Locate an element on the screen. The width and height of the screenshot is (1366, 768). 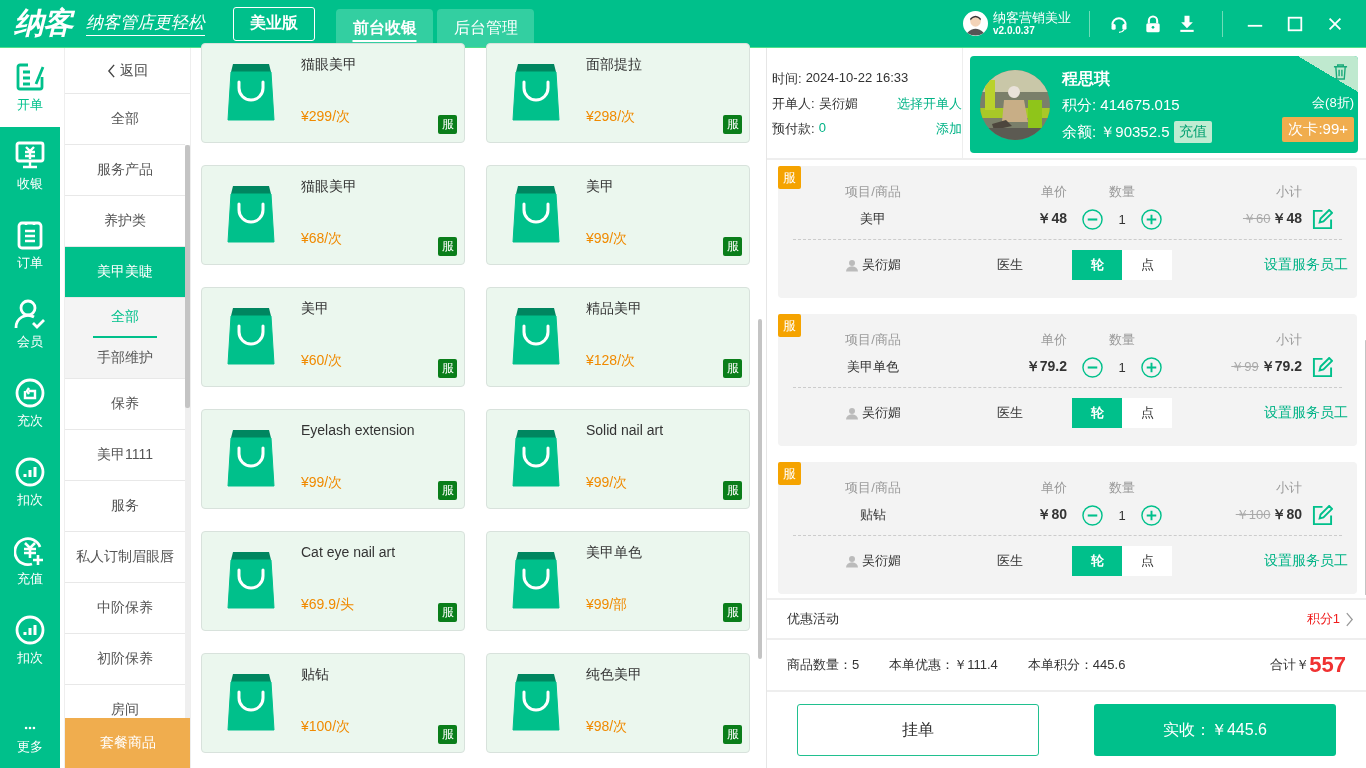
product-card: 美甲 ¥99/次 服 is located at coordinates (618, 215).